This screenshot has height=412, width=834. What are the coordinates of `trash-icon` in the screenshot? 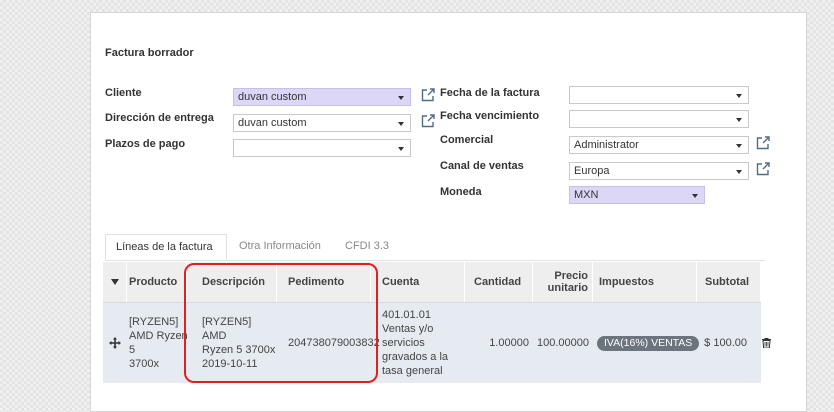 It's located at (766, 343).